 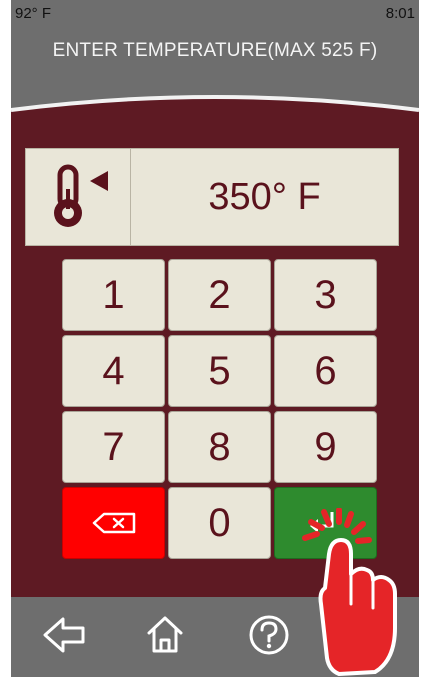 I want to click on delete-button, so click(x=113, y=523).